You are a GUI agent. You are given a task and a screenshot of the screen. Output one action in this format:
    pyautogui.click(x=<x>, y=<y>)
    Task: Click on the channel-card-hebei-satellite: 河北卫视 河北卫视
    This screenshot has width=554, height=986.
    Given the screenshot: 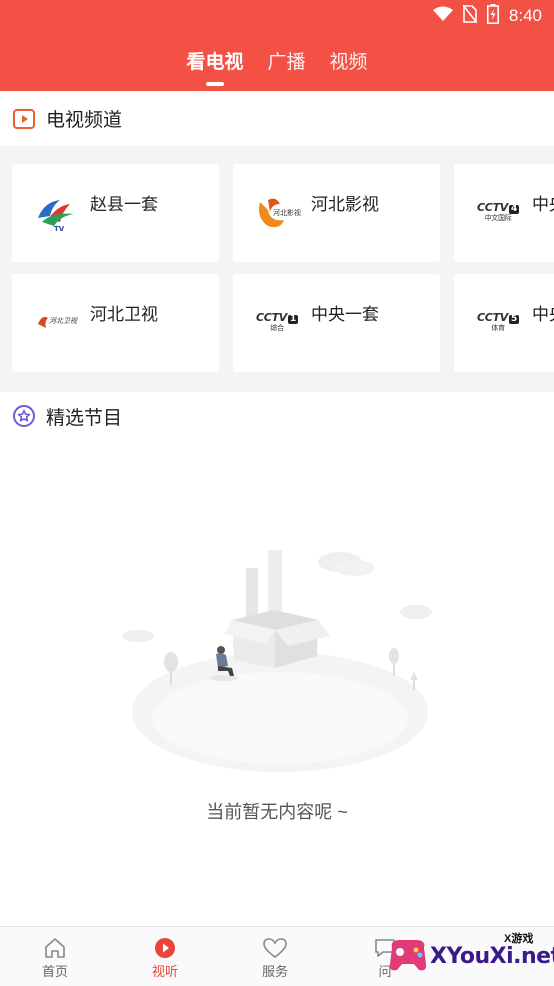 What is the action you would take?
    pyautogui.click(x=115, y=323)
    